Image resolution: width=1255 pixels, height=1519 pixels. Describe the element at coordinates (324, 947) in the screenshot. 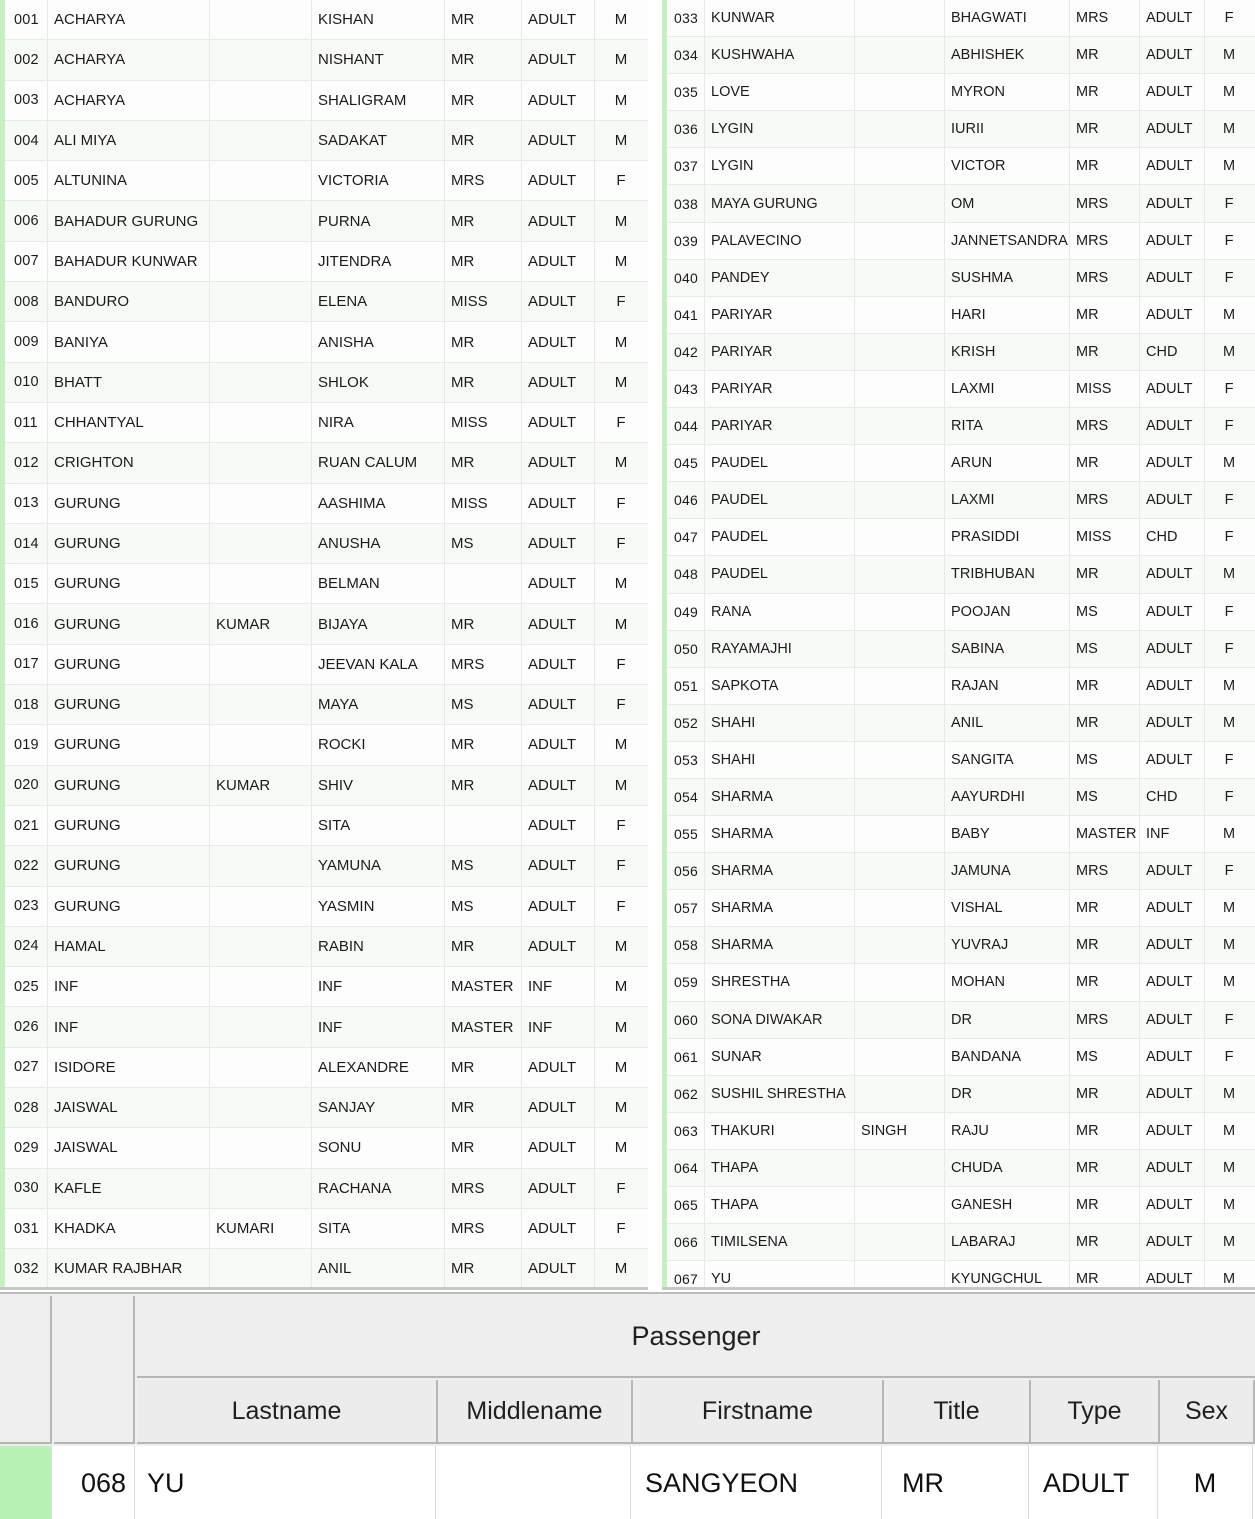

I see `table-row: 024 HAMAL RABIN MR ADULT M` at that location.